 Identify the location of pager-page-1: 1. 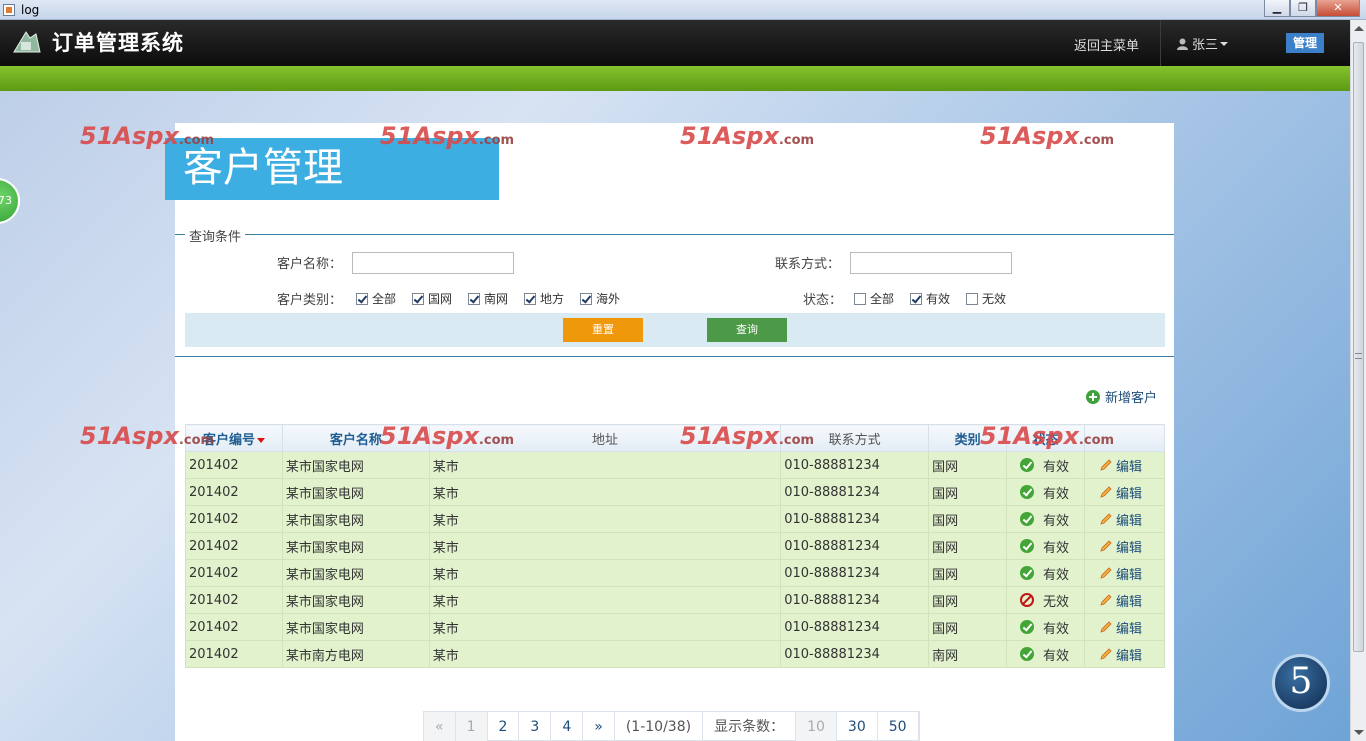
(471, 726).